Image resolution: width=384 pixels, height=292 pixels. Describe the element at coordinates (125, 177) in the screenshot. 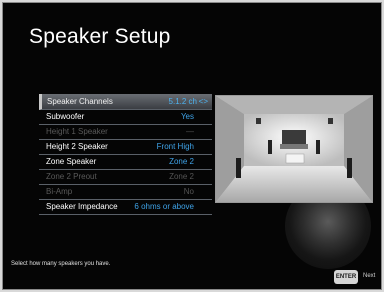

I see `menu-item-zone-2-preout: Zone 2 Preout Zone 2` at that location.